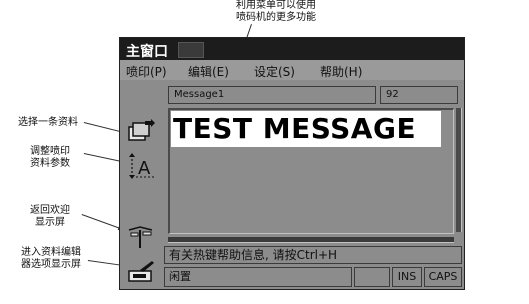 Image resolution: width=529 pixels, height=304 pixels. Describe the element at coordinates (147, 52) in the screenshot. I see `window-title: 主窗口` at that location.